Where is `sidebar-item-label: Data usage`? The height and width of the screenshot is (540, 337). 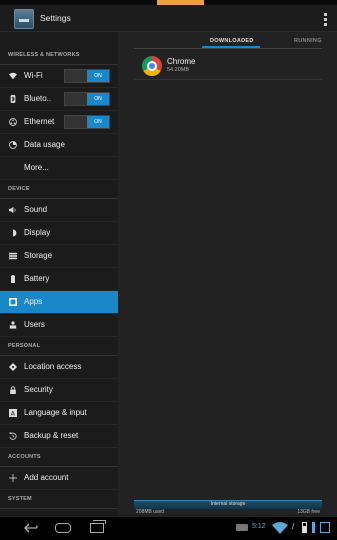 sidebar-item-label: Data usage is located at coordinates (44, 144).